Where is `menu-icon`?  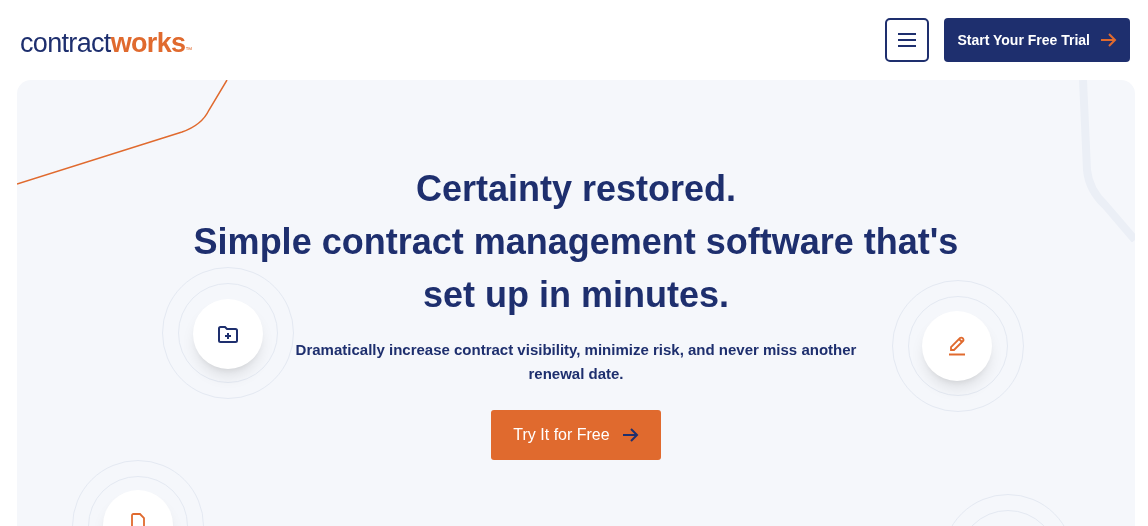
menu-icon is located at coordinates (907, 40).